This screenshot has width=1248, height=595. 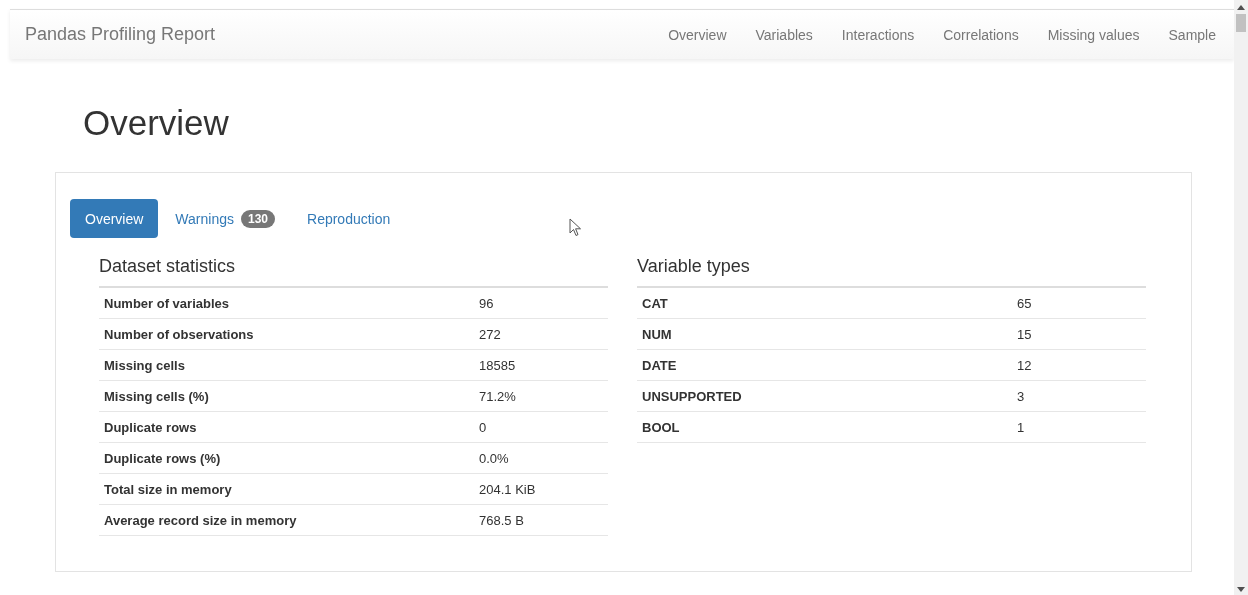 I want to click on scrollbar, so click(x=1241, y=297).